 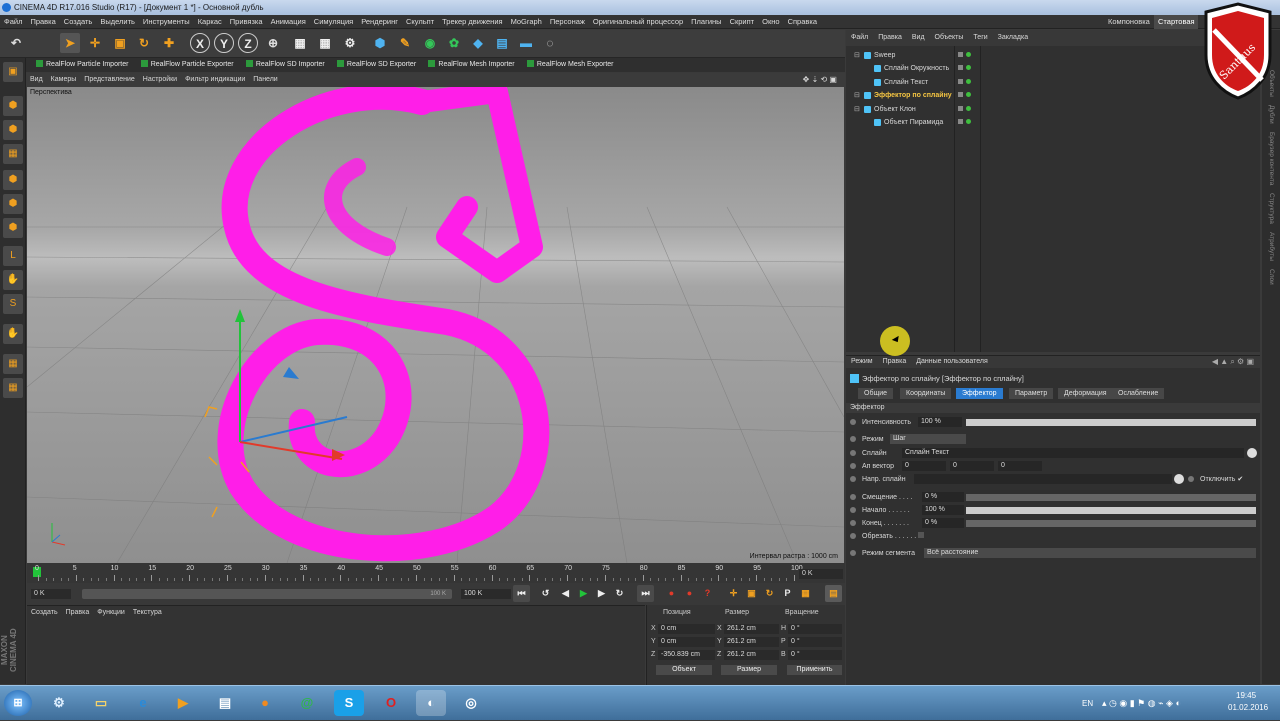 What do you see at coordinates (486, 594) in the screenshot?
I see `end-frame-field: 100 K` at bounding box center [486, 594].